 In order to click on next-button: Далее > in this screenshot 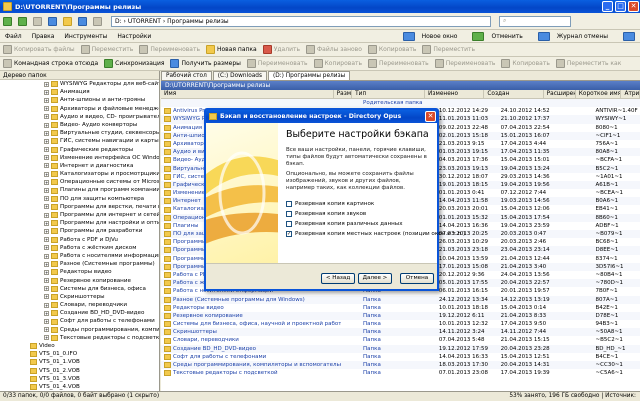, I will do `click(375, 278)`.